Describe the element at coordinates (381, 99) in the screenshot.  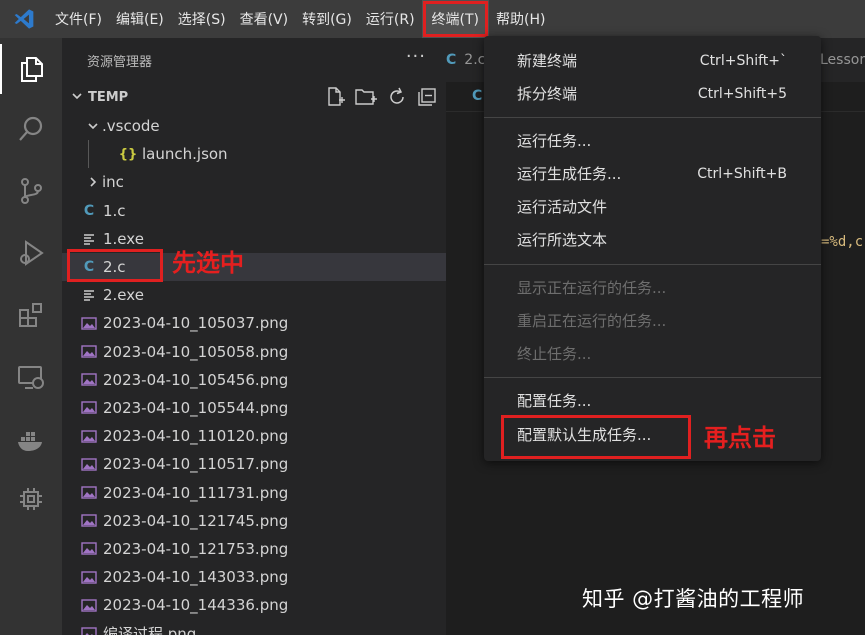
I see `explorer-toolbar` at that location.